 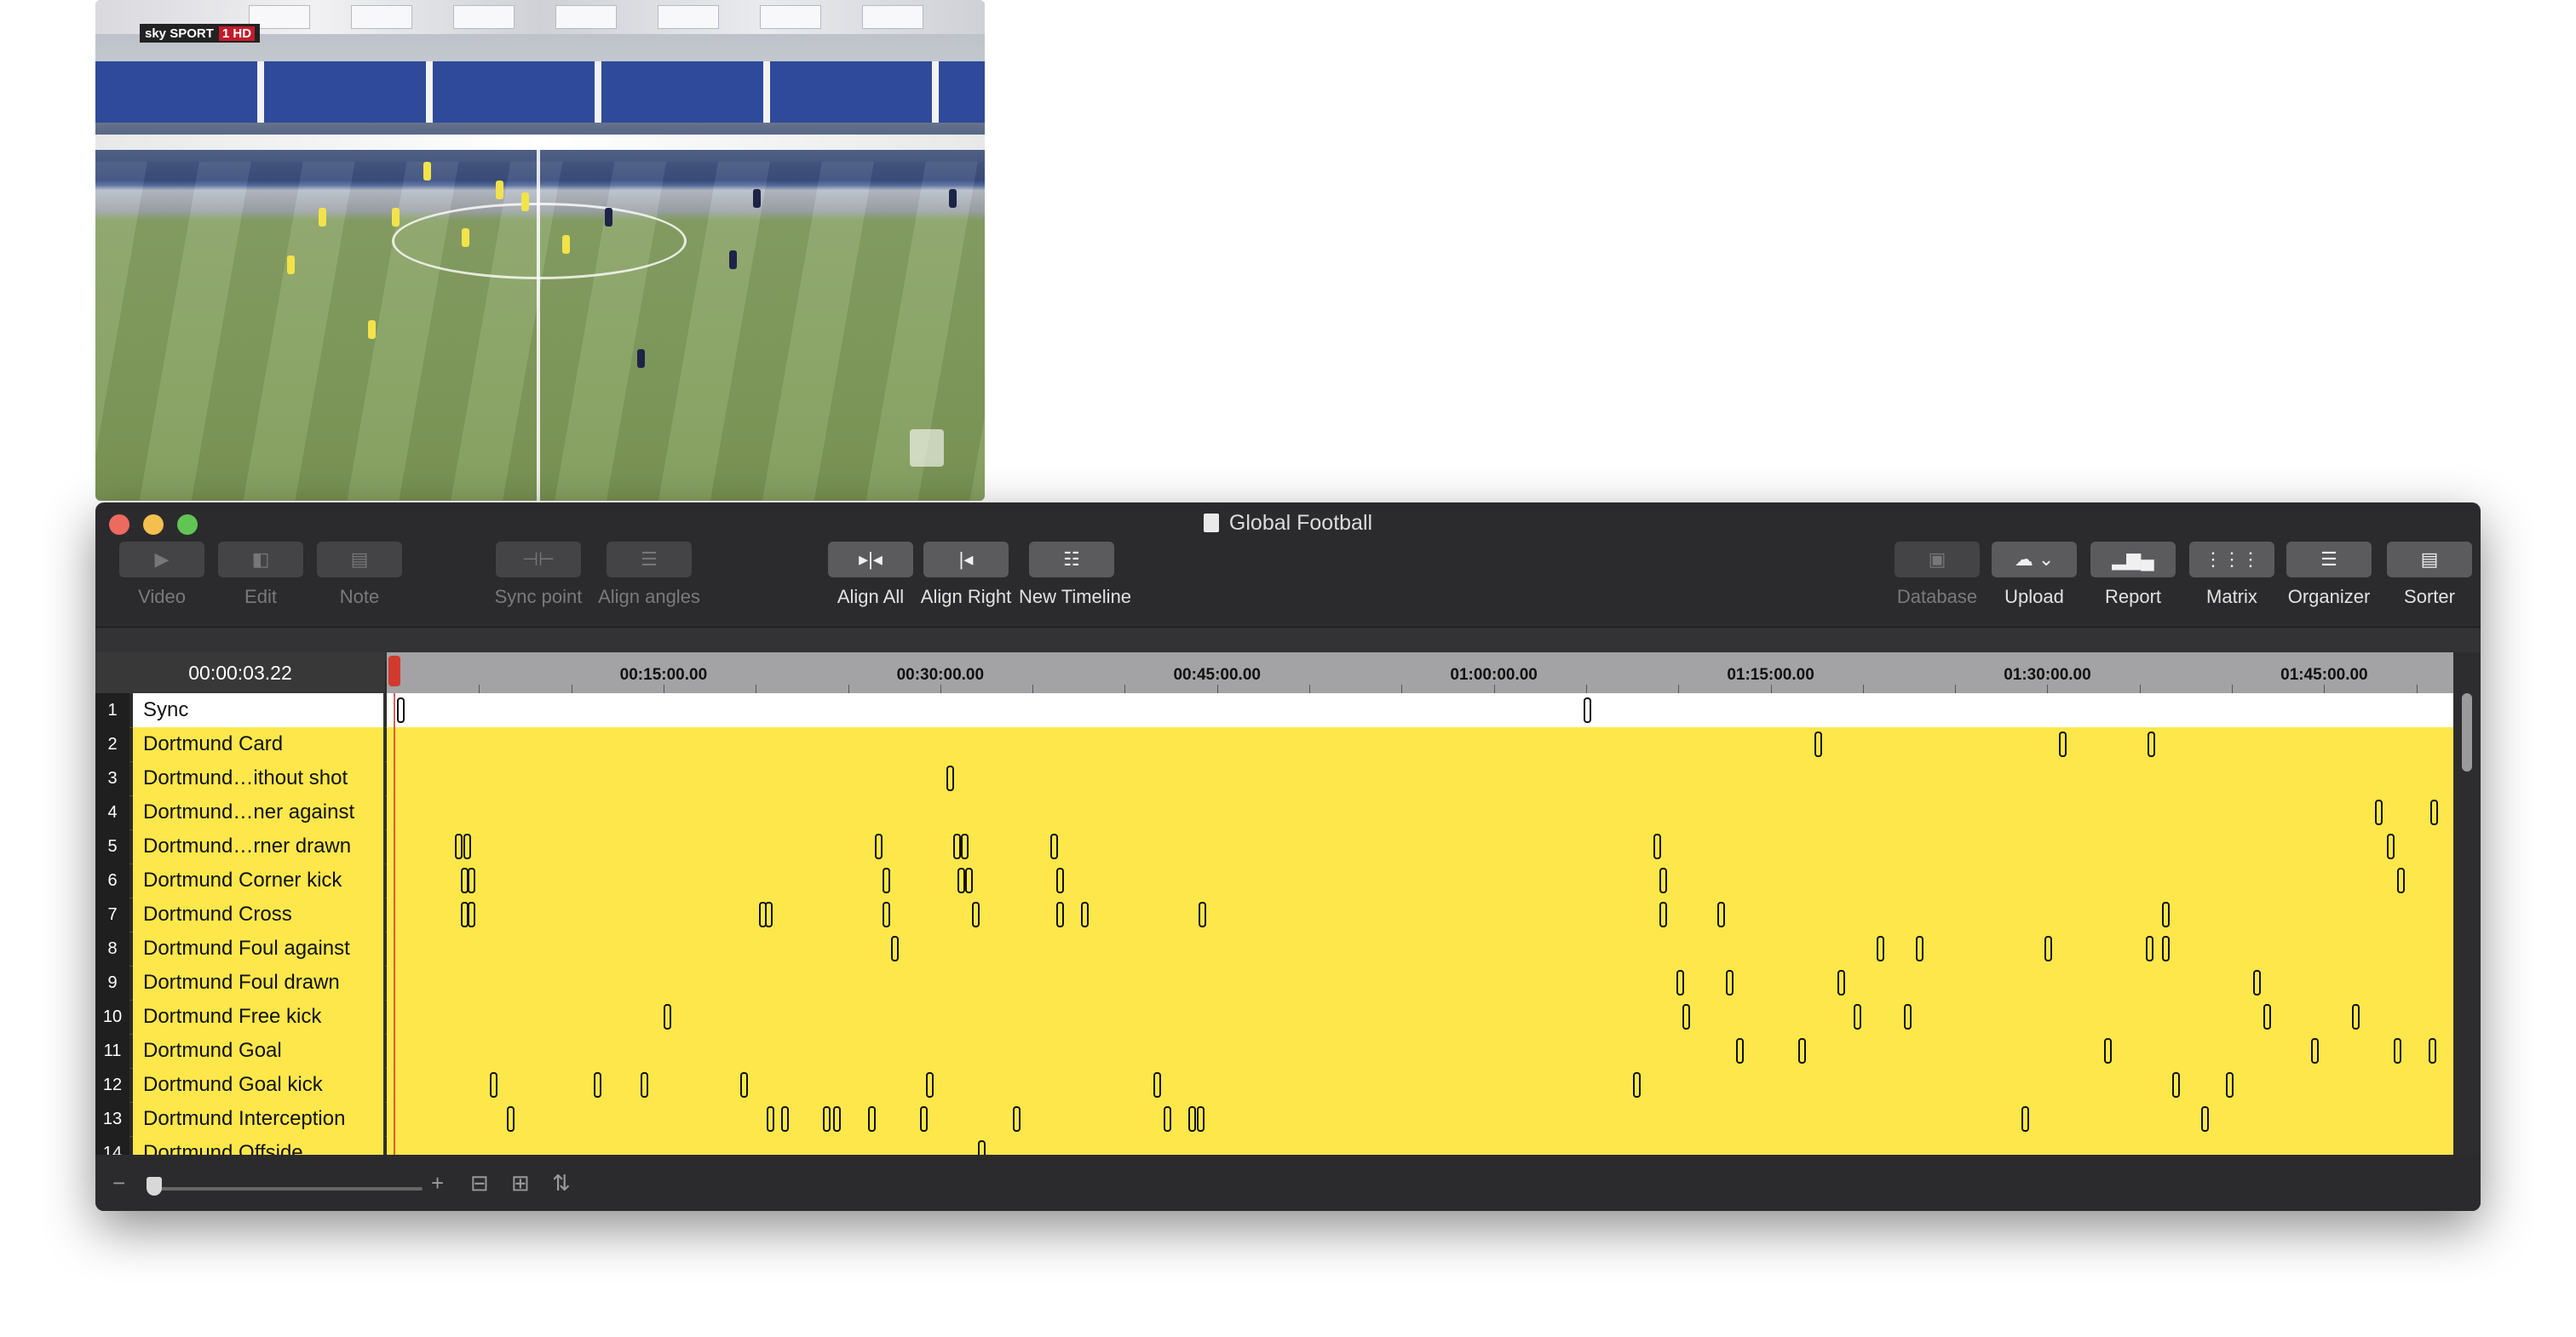 I want to click on database-button: ▣ Database, so click(x=1937, y=575).